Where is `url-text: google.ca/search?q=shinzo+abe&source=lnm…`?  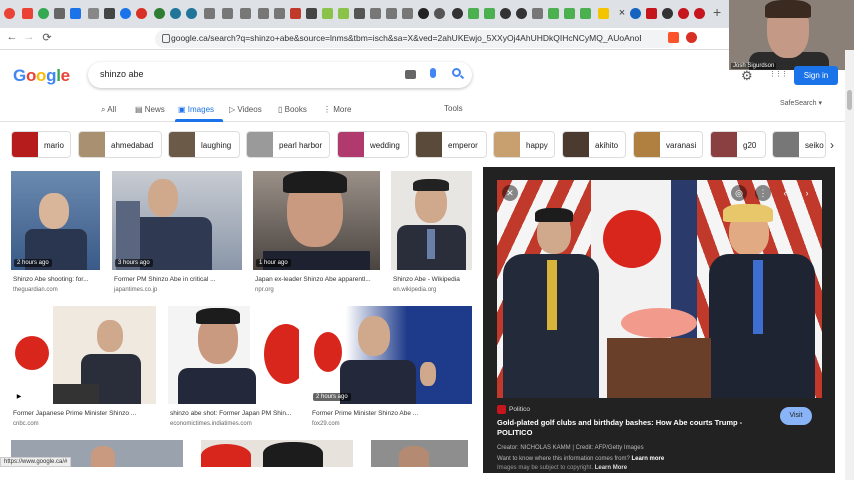 url-text: google.ca/search?q=shinzo+abe&source=lnm… is located at coordinates (406, 38).